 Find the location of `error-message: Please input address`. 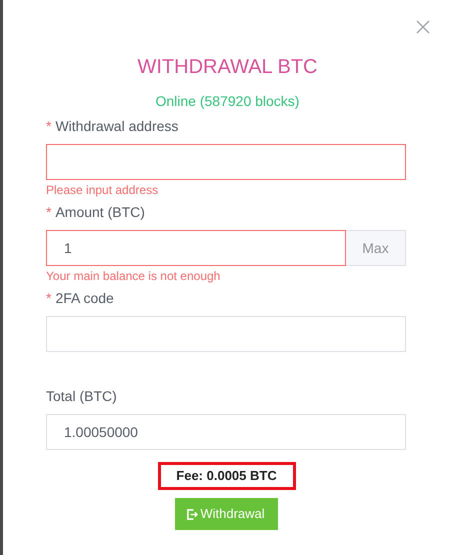

error-message: Please input address is located at coordinates (103, 190).